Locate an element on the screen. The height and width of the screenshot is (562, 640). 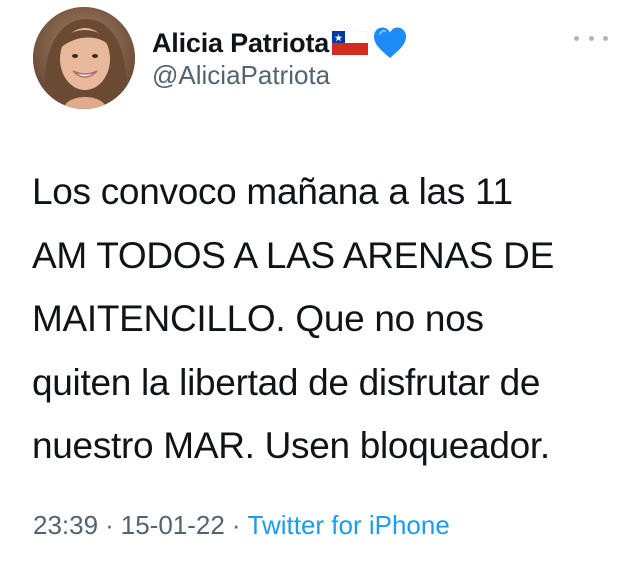
tweet-text-line: nuestro MAR. Usen bloqueador. is located at coordinates (291, 445).